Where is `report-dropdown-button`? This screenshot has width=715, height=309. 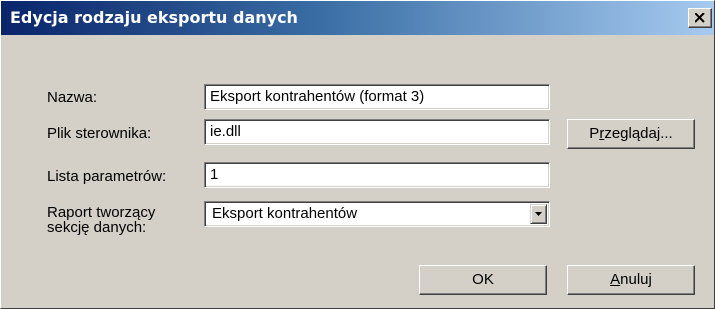 report-dropdown-button is located at coordinates (538, 214).